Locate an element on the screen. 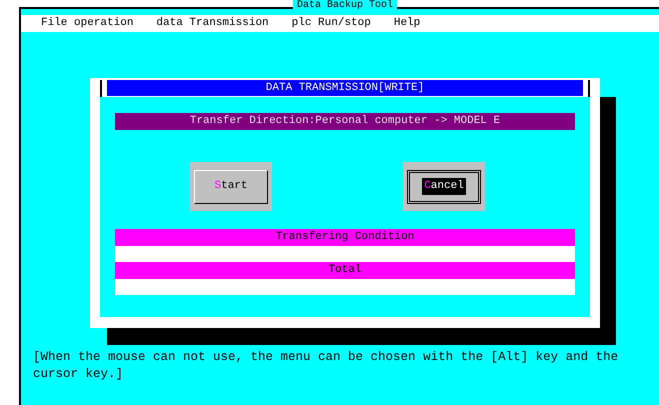 The image size is (659, 405). dialog-button: Cancel is located at coordinates (444, 187).